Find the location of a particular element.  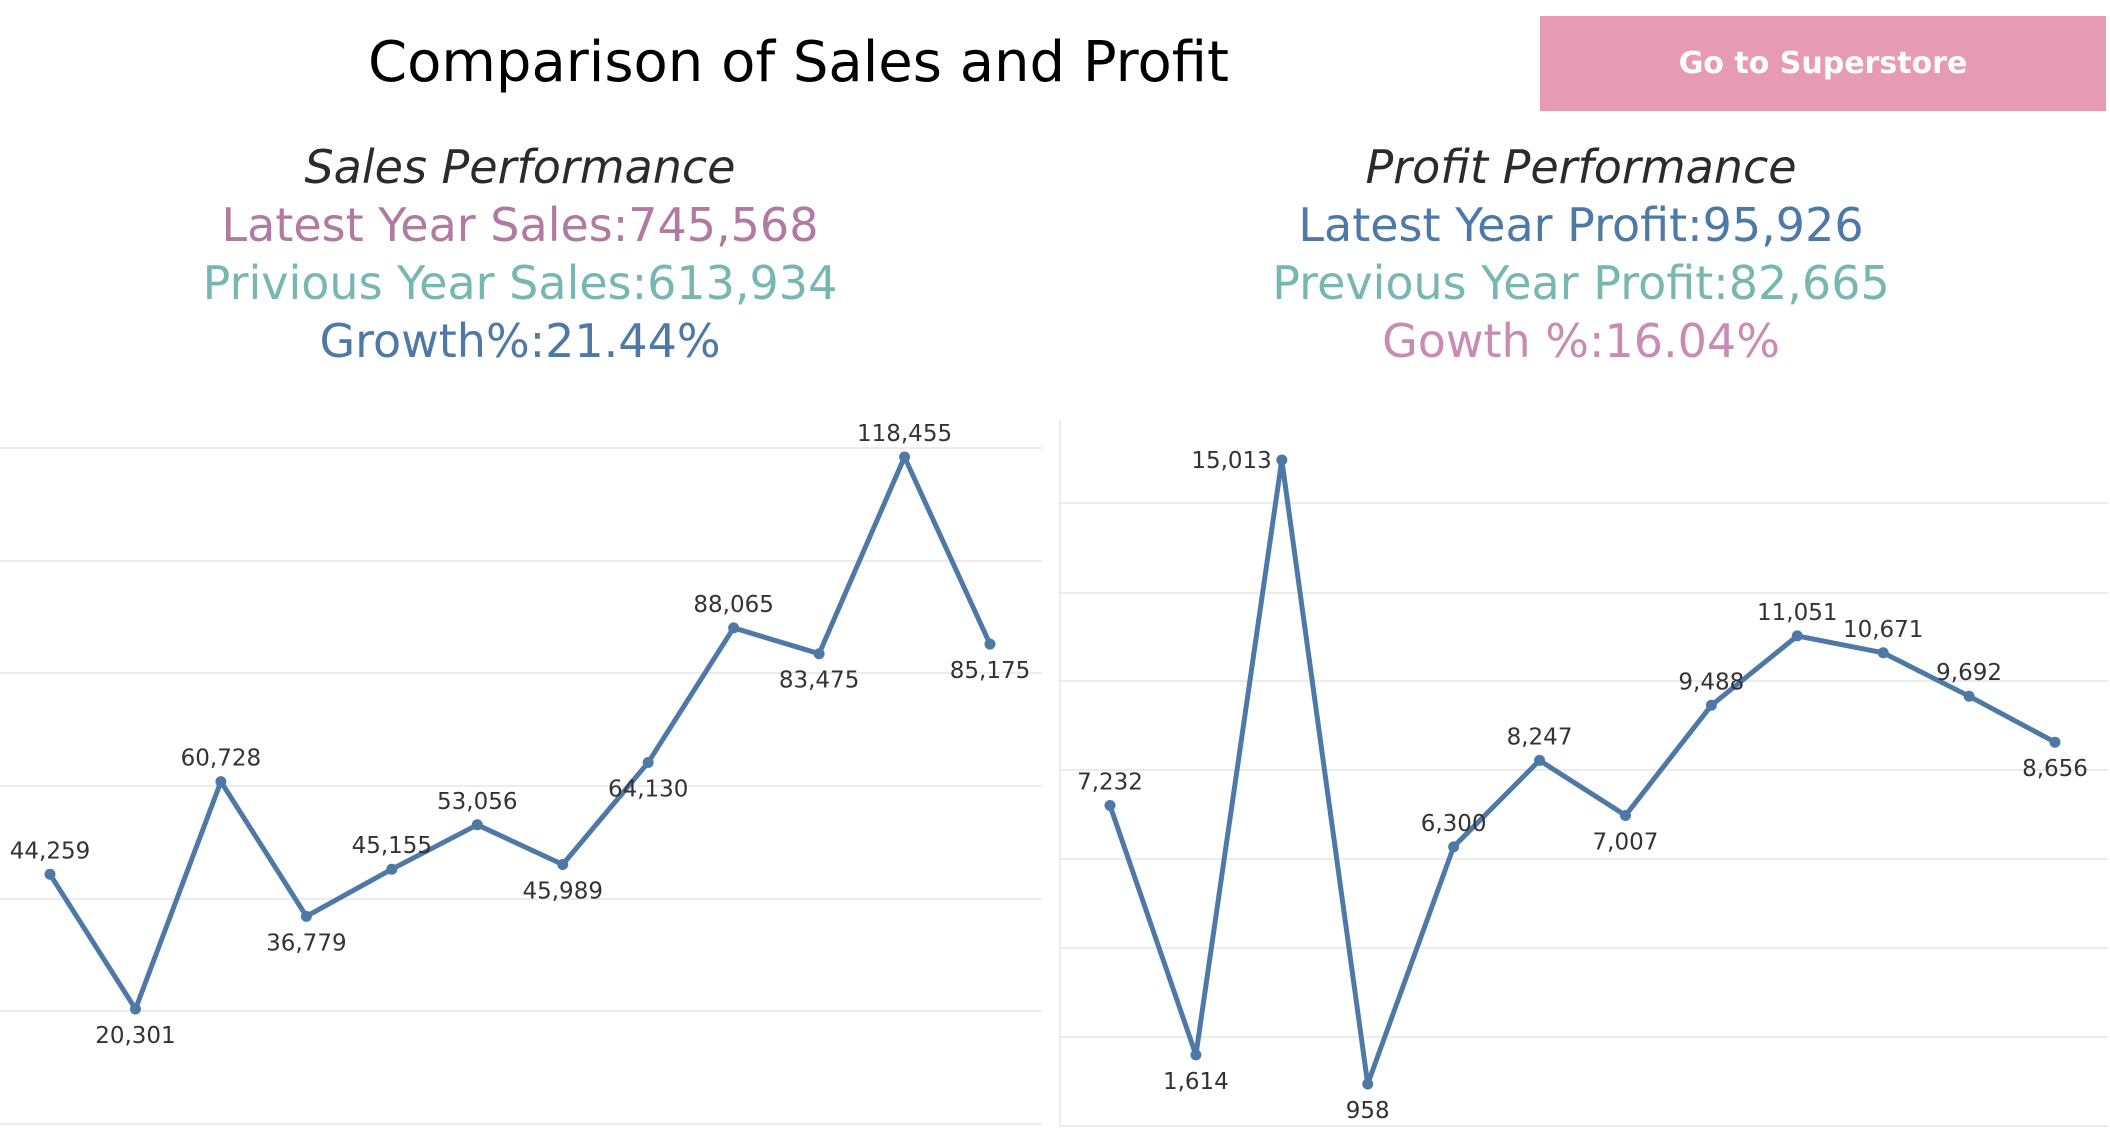

sales-data-label: 83,475 is located at coordinates (819, 681).